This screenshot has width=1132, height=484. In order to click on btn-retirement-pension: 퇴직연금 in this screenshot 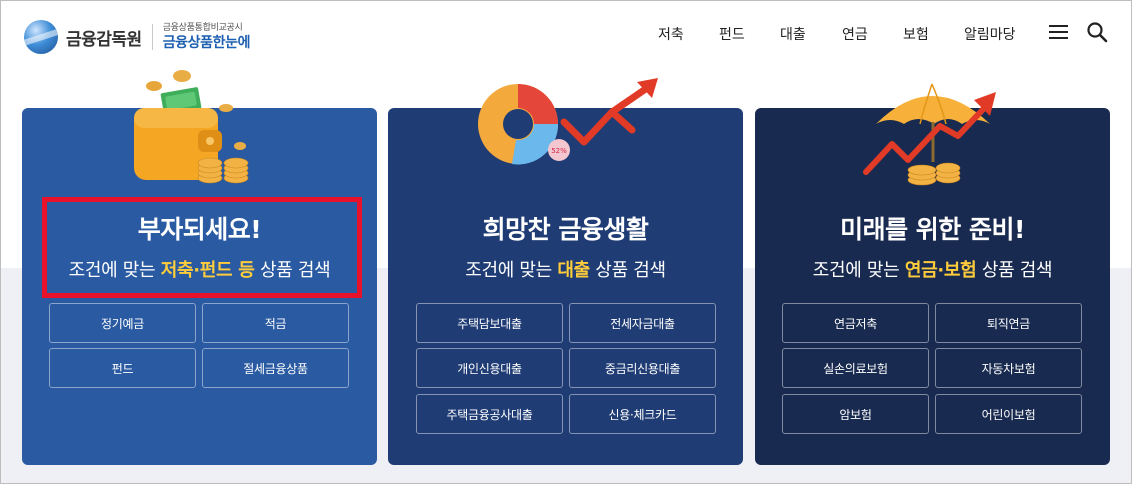, I will do `click(1008, 323)`.